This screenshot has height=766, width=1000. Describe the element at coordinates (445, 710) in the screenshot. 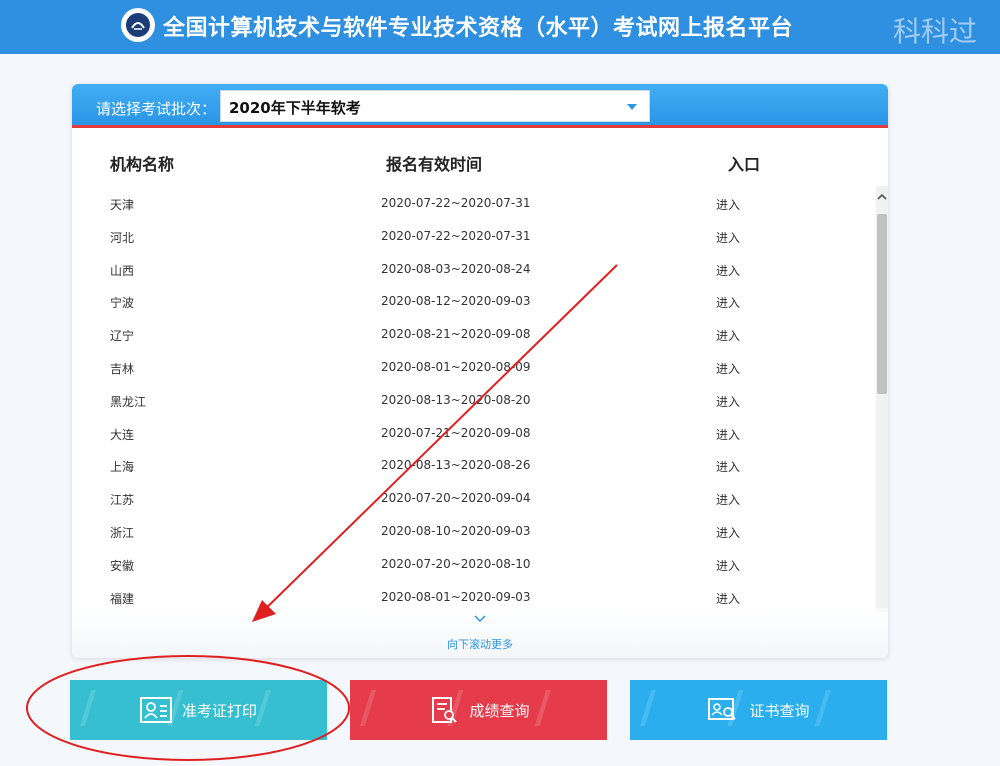

I see `document-search-icon` at that location.